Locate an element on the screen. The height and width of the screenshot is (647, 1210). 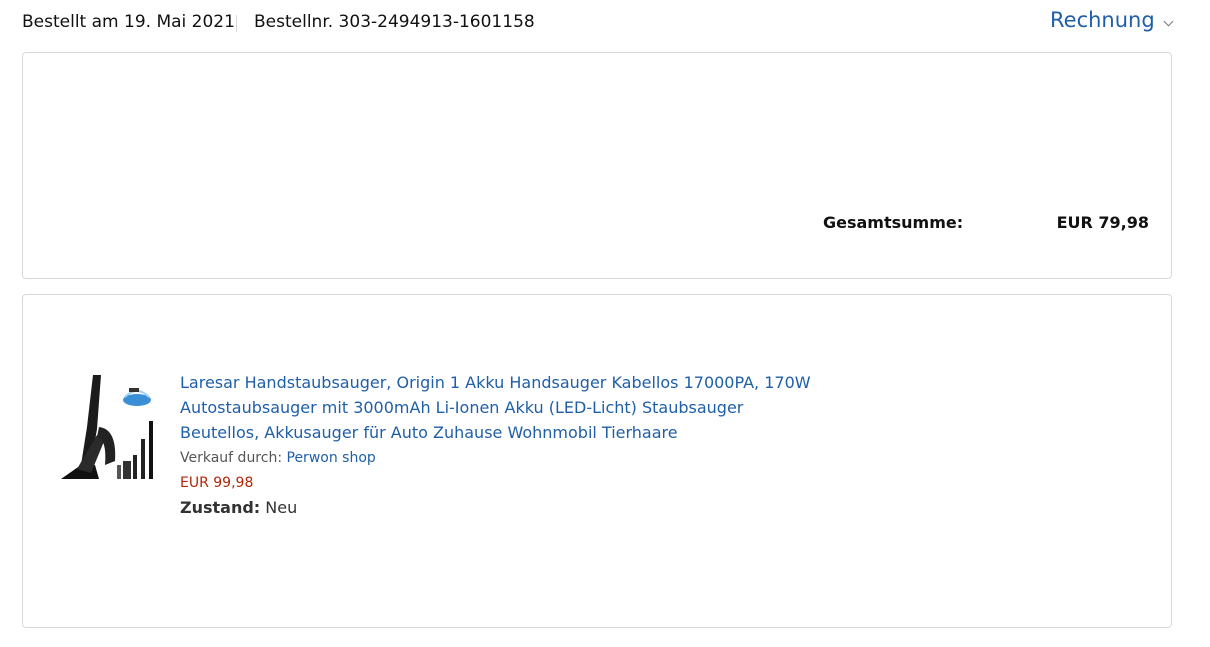
order-date: Bestellt am 19. Mai 2021 is located at coordinates (128, 22).